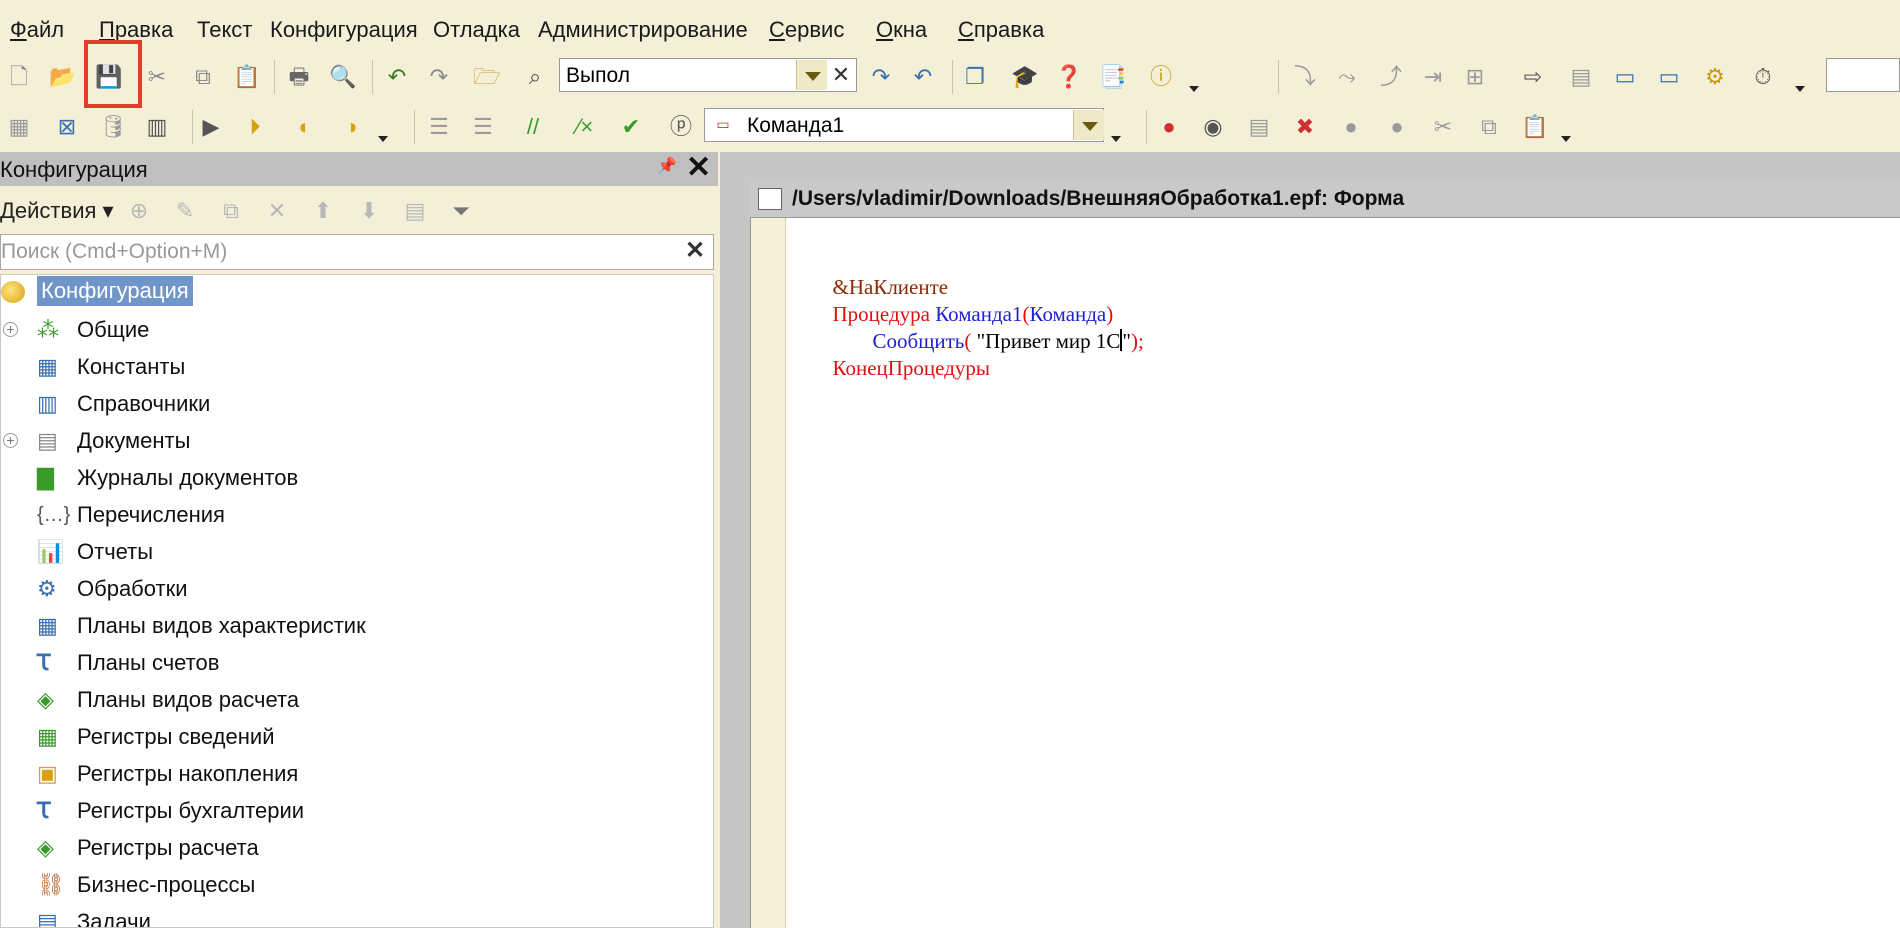  What do you see at coordinates (19, 77) in the screenshot?
I see `new-document-icon: 🗋` at bounding box center [19, 77].